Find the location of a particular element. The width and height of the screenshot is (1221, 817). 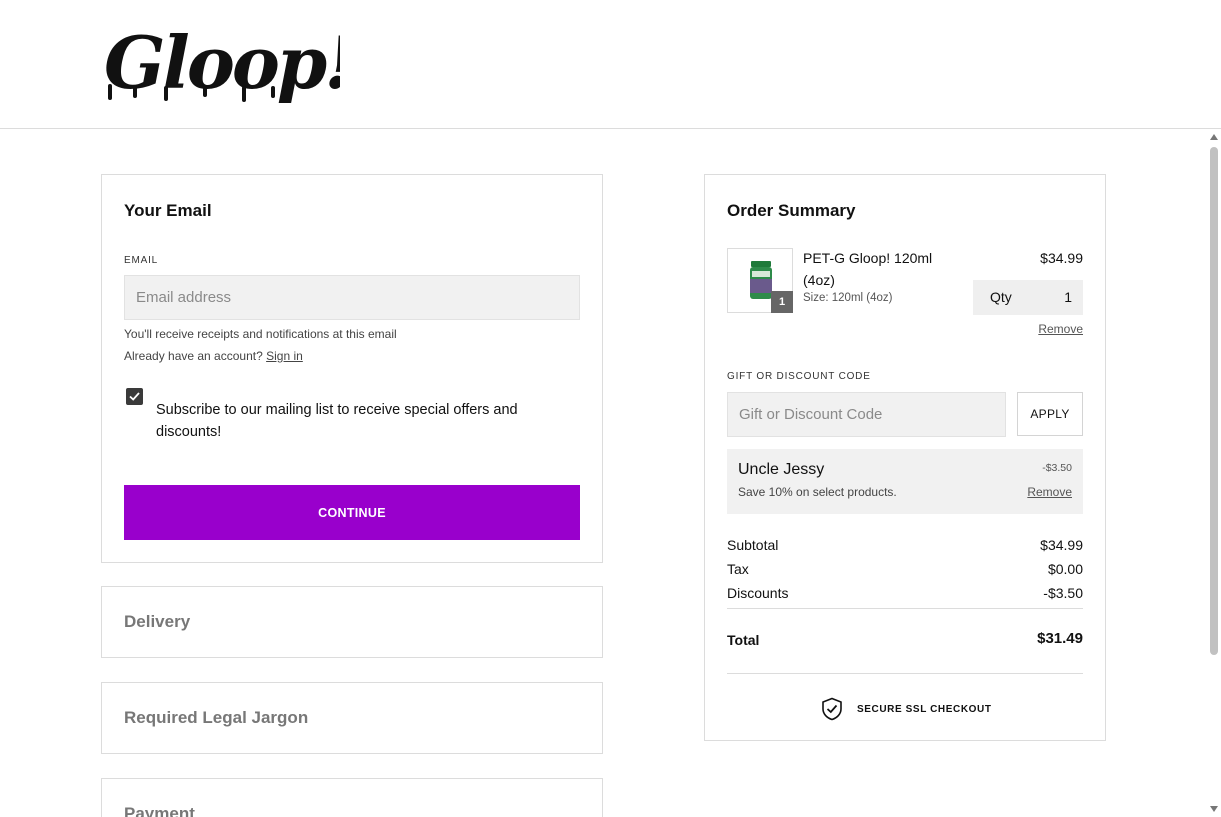

scroll-down-icon is located at coordinates (1214, 809).